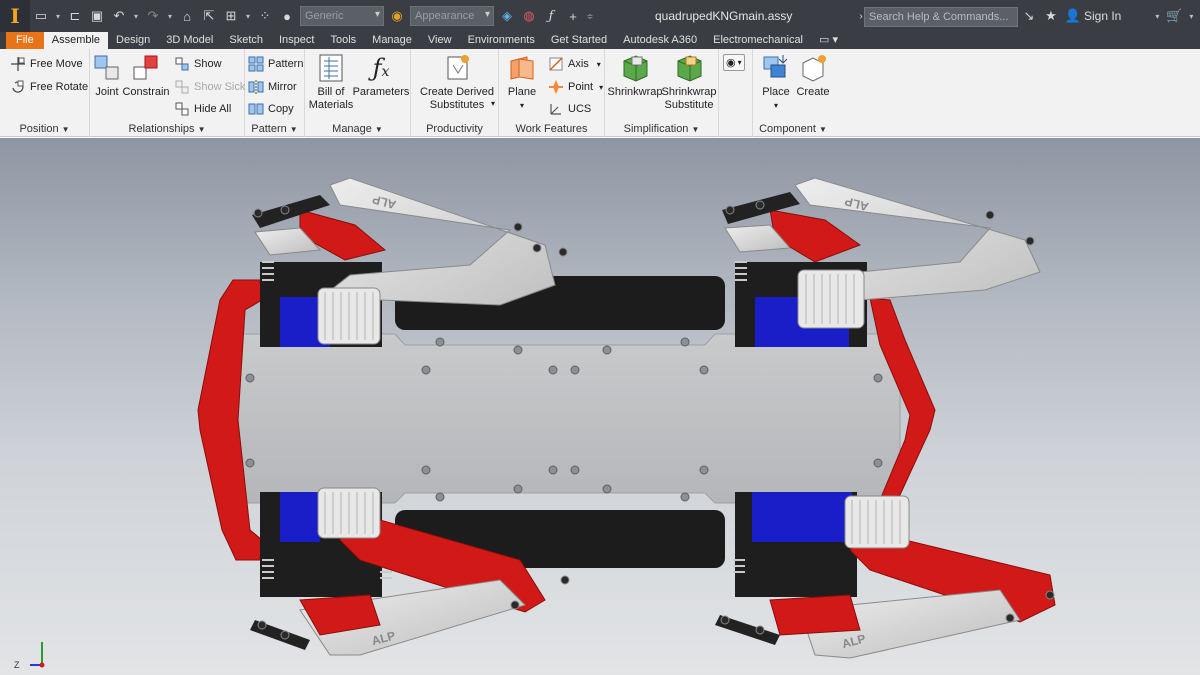 Image resolution: width=1200 pixels, height=675 pixels. What do you see at coordinates (167, 129) in the screenshot?
I see `panel-relationships-label: Relationships ▼` at bounding box center [167, 129].